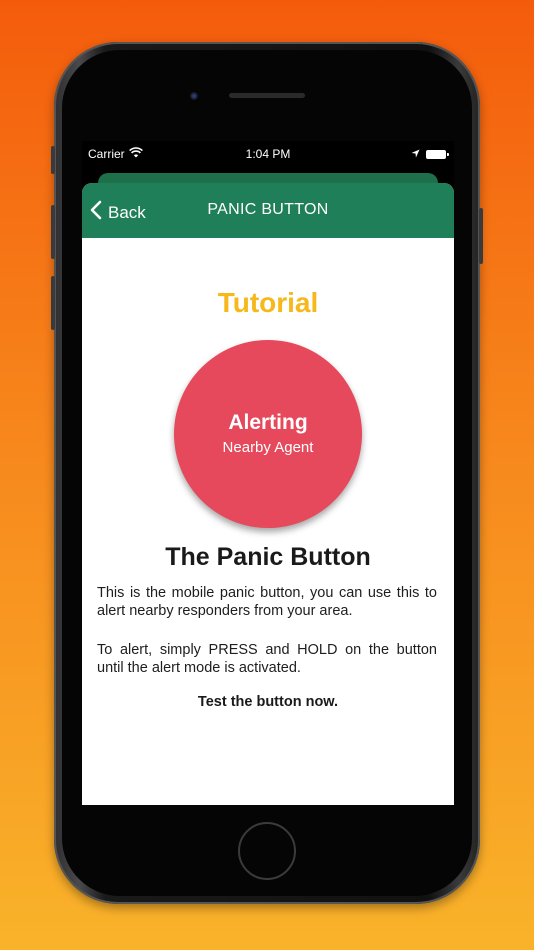 The width and height of the screenshot is (534, 950). I want to click on status-time: 1:04 PM, so click(268, 154).